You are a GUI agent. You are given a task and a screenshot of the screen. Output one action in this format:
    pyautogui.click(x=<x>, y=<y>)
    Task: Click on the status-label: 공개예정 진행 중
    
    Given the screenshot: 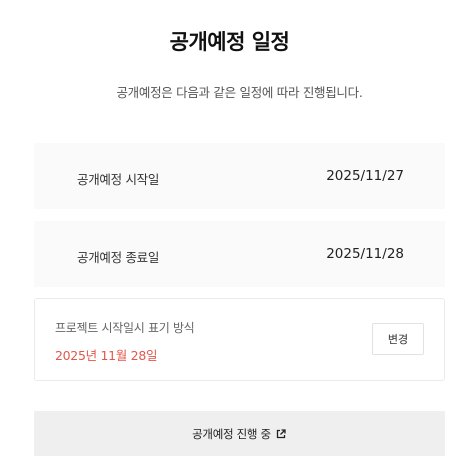 What is the action you would take?
    pyautogui.click(x=231, y=433)
    